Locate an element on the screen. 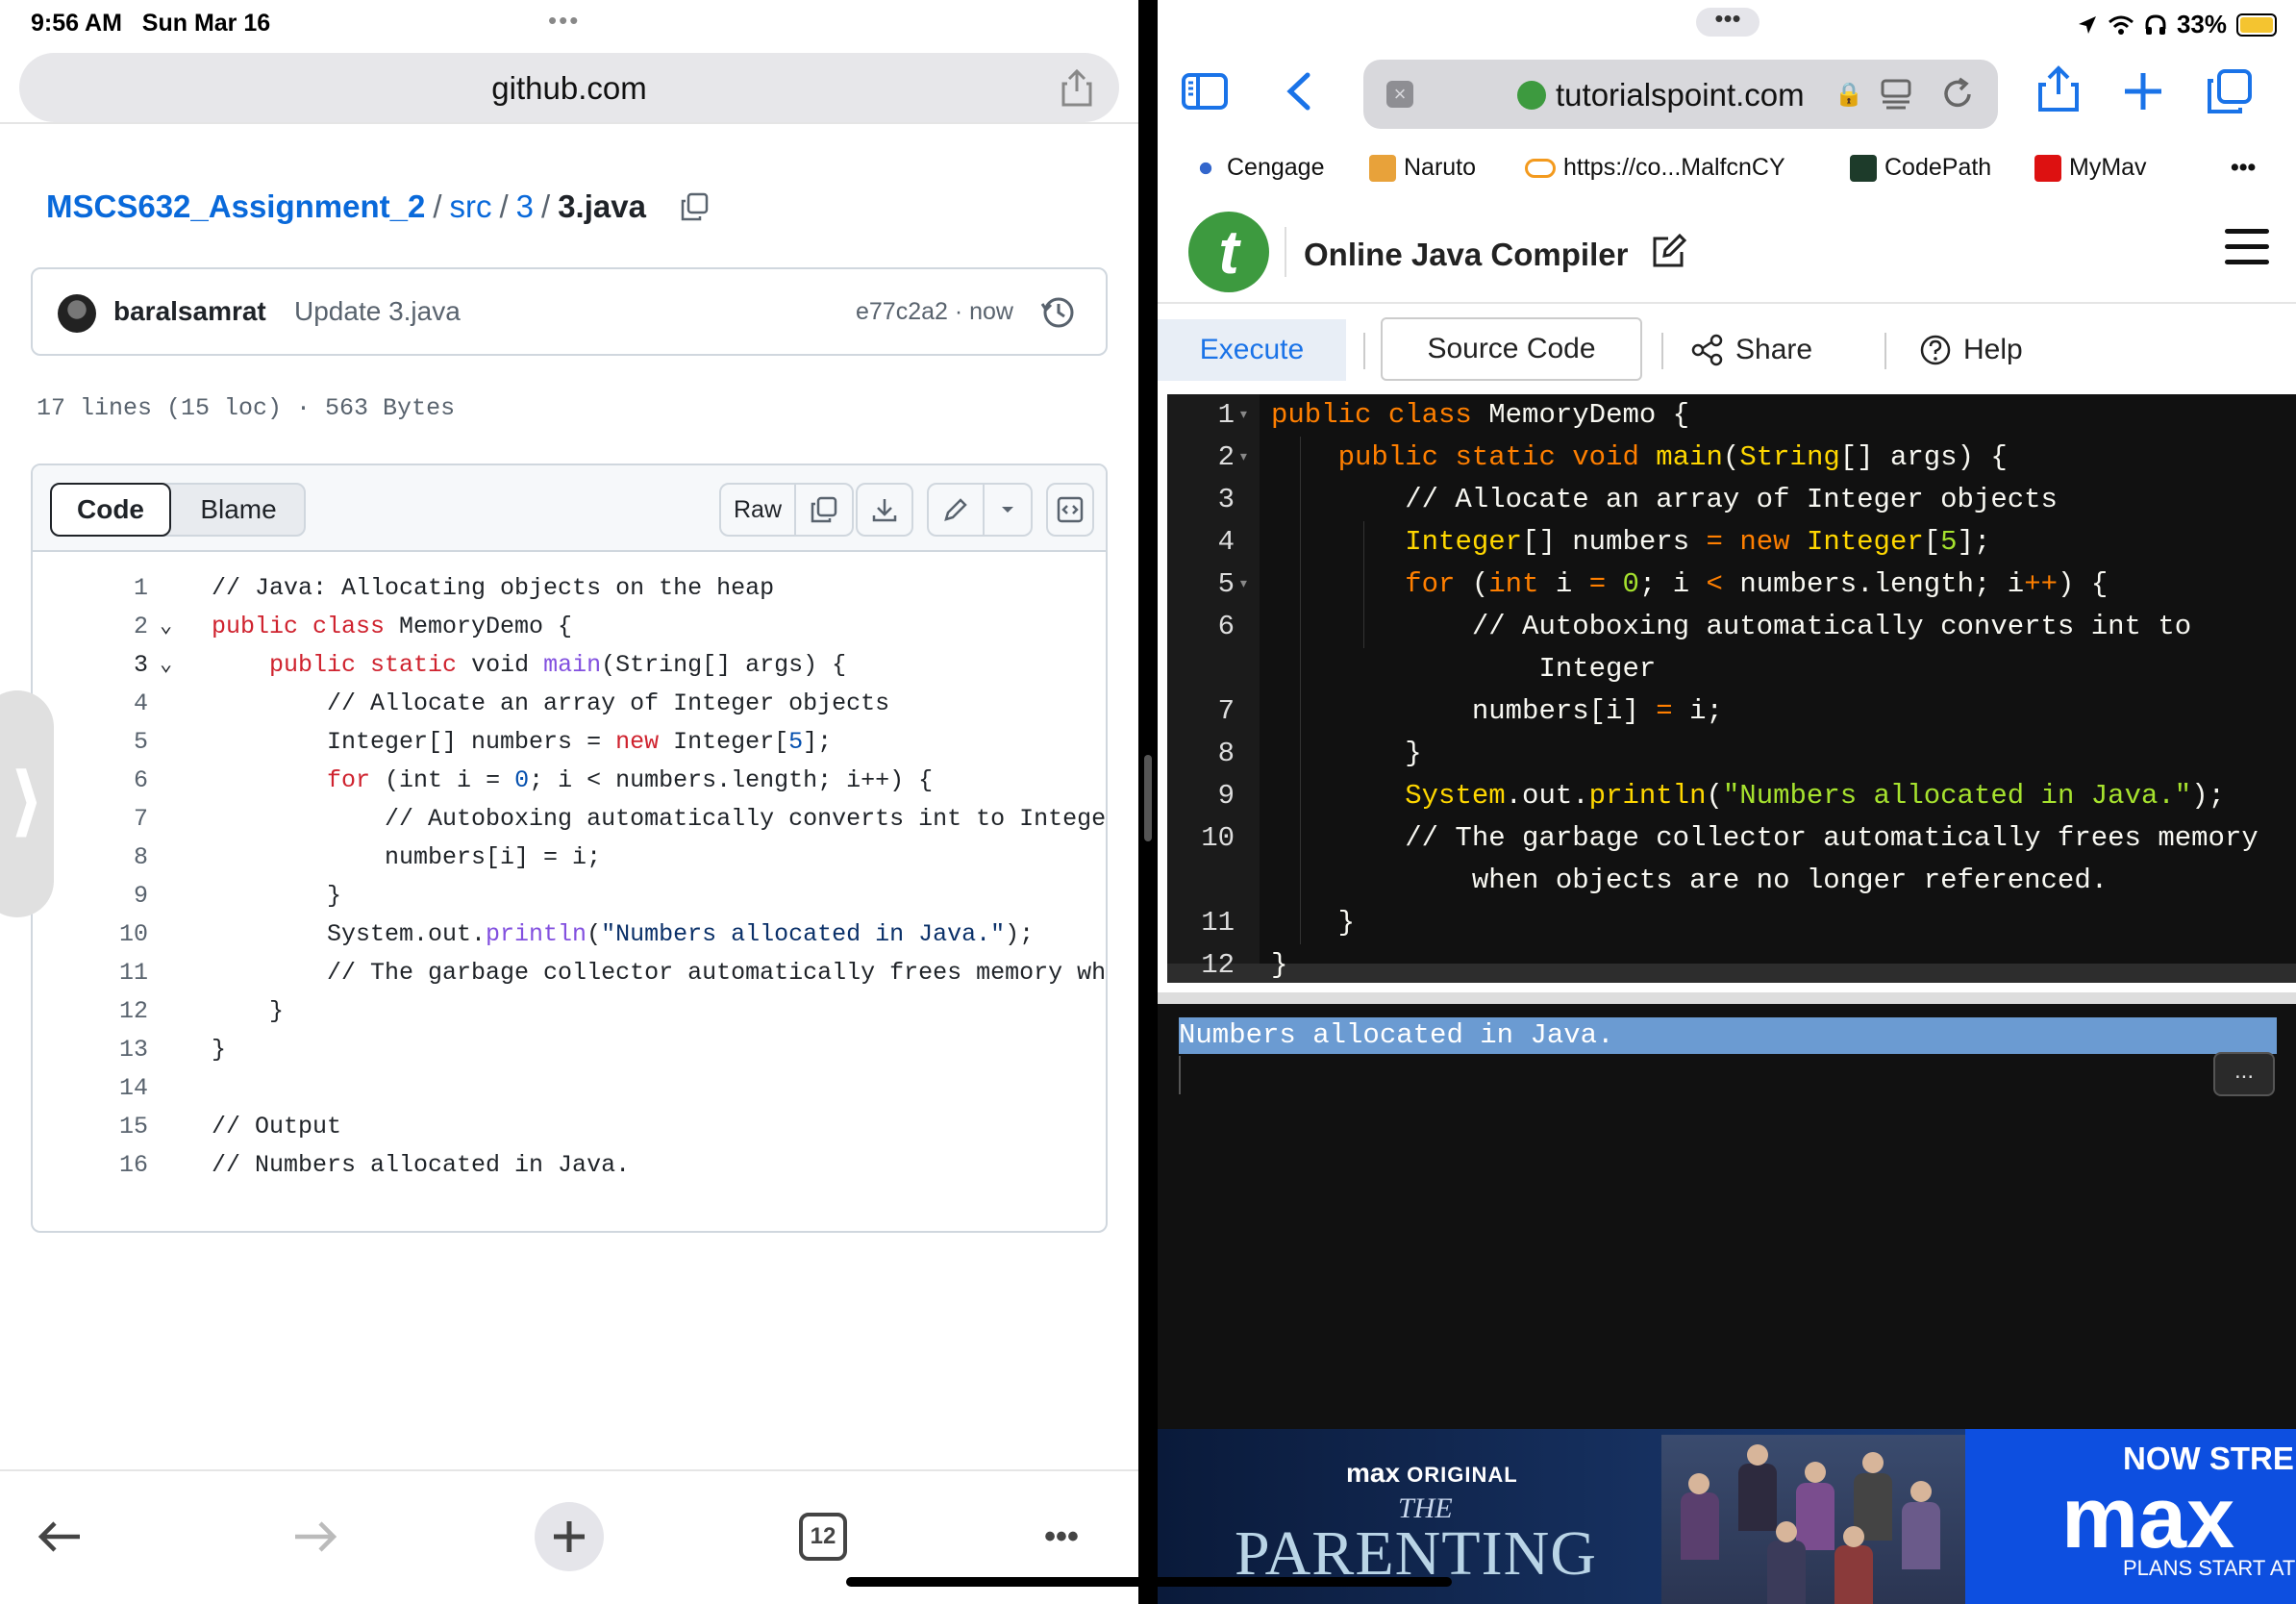 This screenshot has height=1604, width=2296. copy-path-icon is located at coordinates (694, 206).